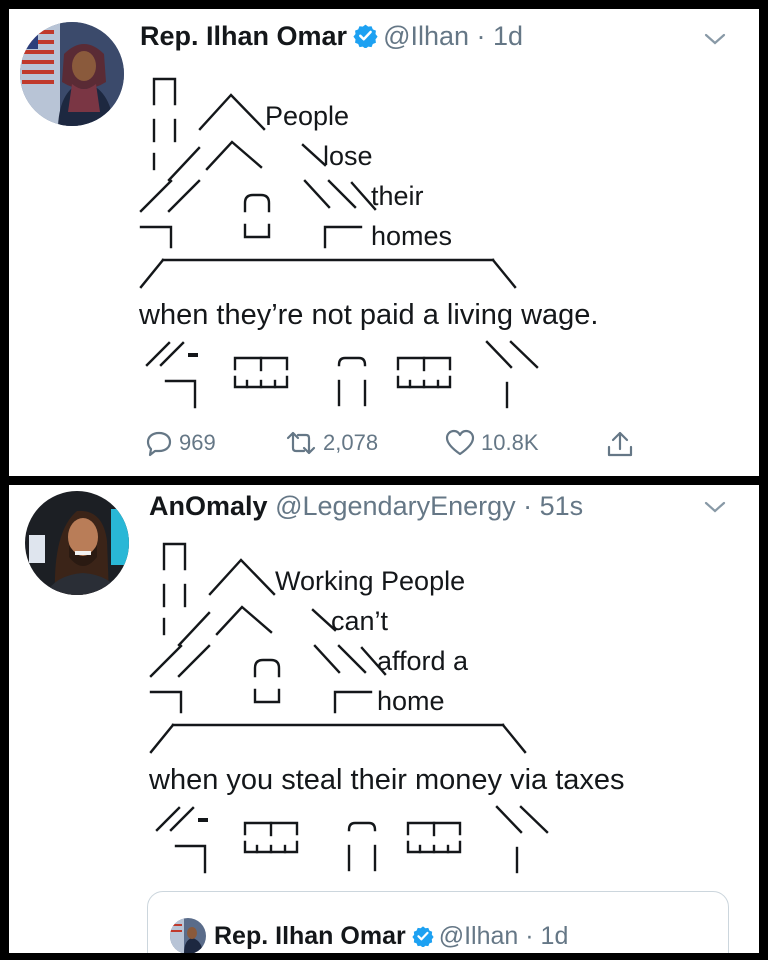  What do you see at coordinates (351, 442) in the screenshot?
I see `retweet-count: 2,078` at bounding box center [351, 442].